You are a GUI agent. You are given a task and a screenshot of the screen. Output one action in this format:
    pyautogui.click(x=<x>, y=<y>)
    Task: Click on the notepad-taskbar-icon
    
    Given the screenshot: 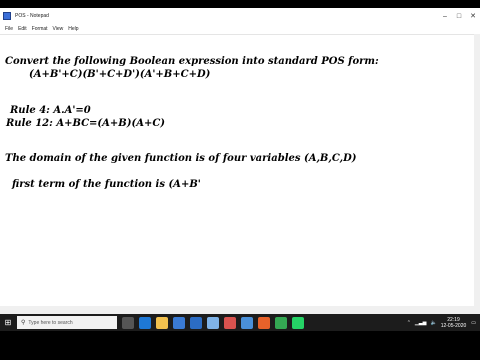 What is the action you would take?
    pyautogui.click(x=213, y=322)
    